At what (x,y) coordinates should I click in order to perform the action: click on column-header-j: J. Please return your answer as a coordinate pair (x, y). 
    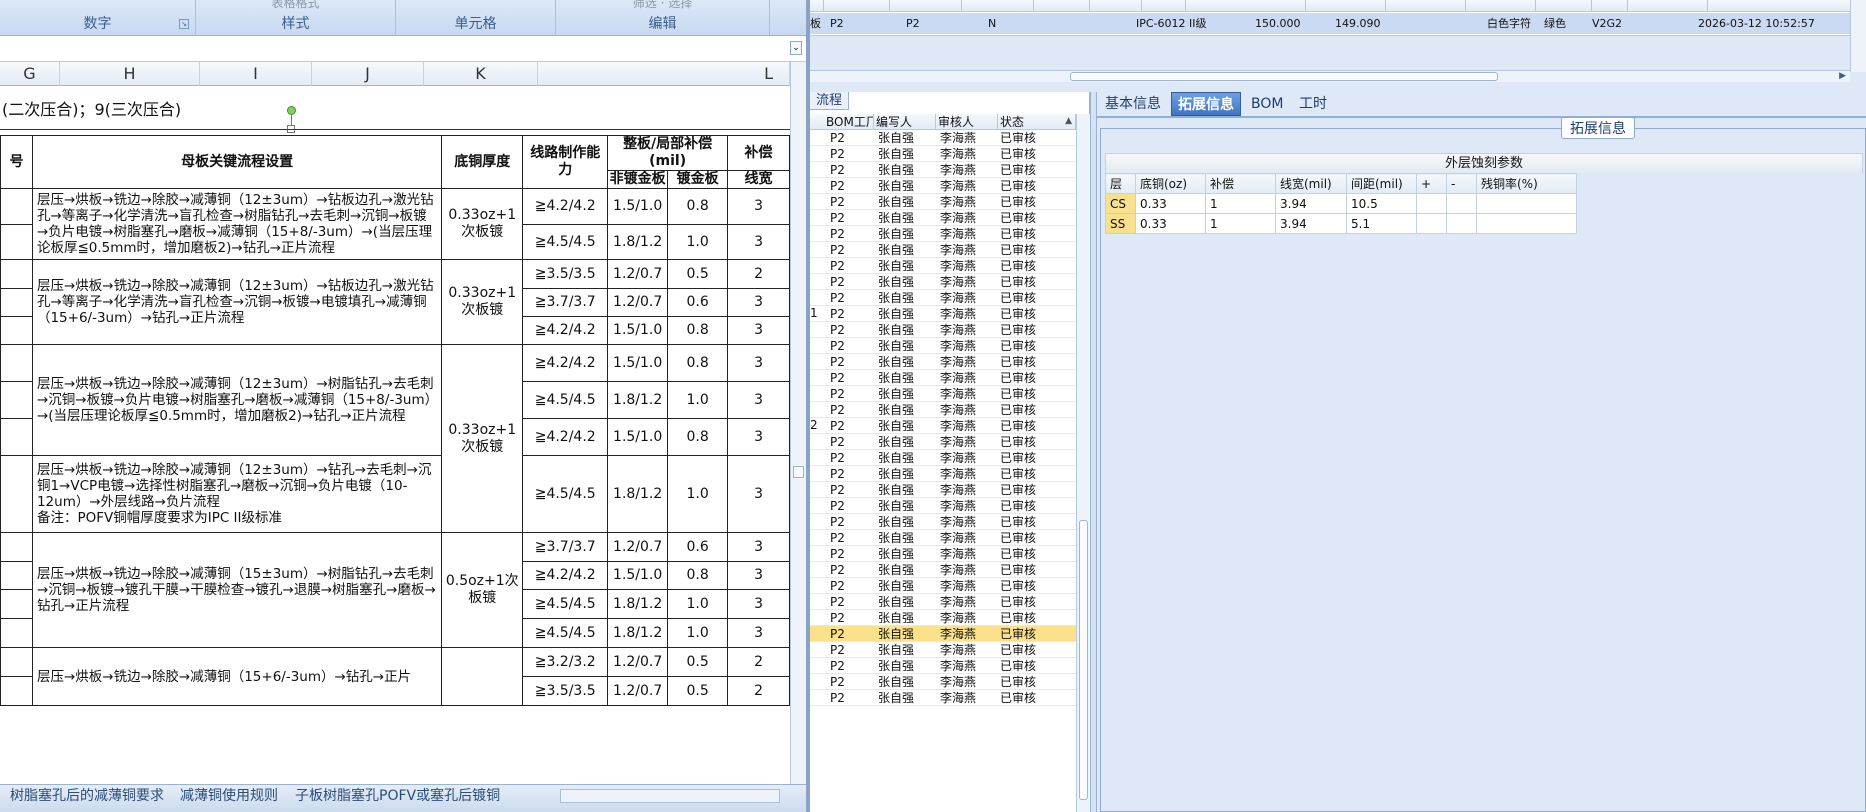
    Looking at the image, I should click on (368, 74).